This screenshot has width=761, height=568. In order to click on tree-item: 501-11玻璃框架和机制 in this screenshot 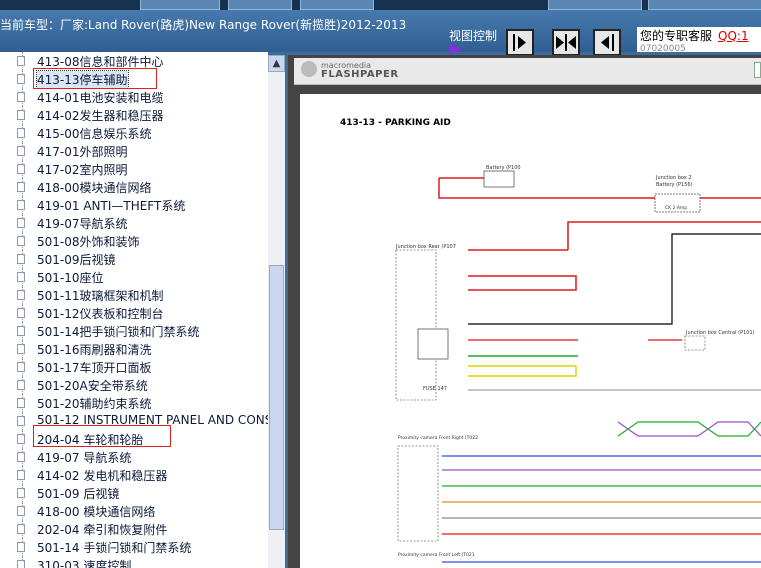, I will do `click(134, 295)`.